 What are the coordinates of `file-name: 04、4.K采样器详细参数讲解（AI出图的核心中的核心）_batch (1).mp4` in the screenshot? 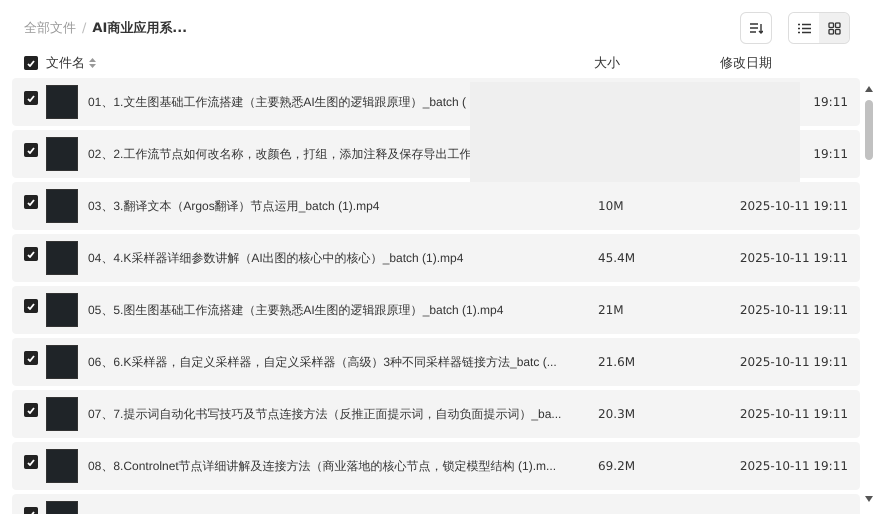 It's located at (276, 258).